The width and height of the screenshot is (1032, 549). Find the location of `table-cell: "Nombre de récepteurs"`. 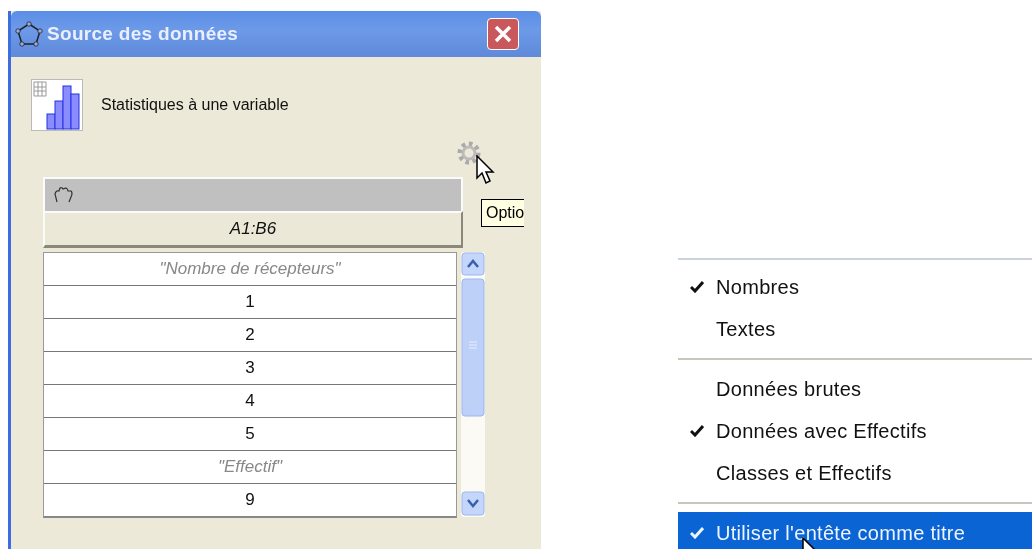

table-cell: "Nombre de récepteurs" is located at coordinates (250, 269).